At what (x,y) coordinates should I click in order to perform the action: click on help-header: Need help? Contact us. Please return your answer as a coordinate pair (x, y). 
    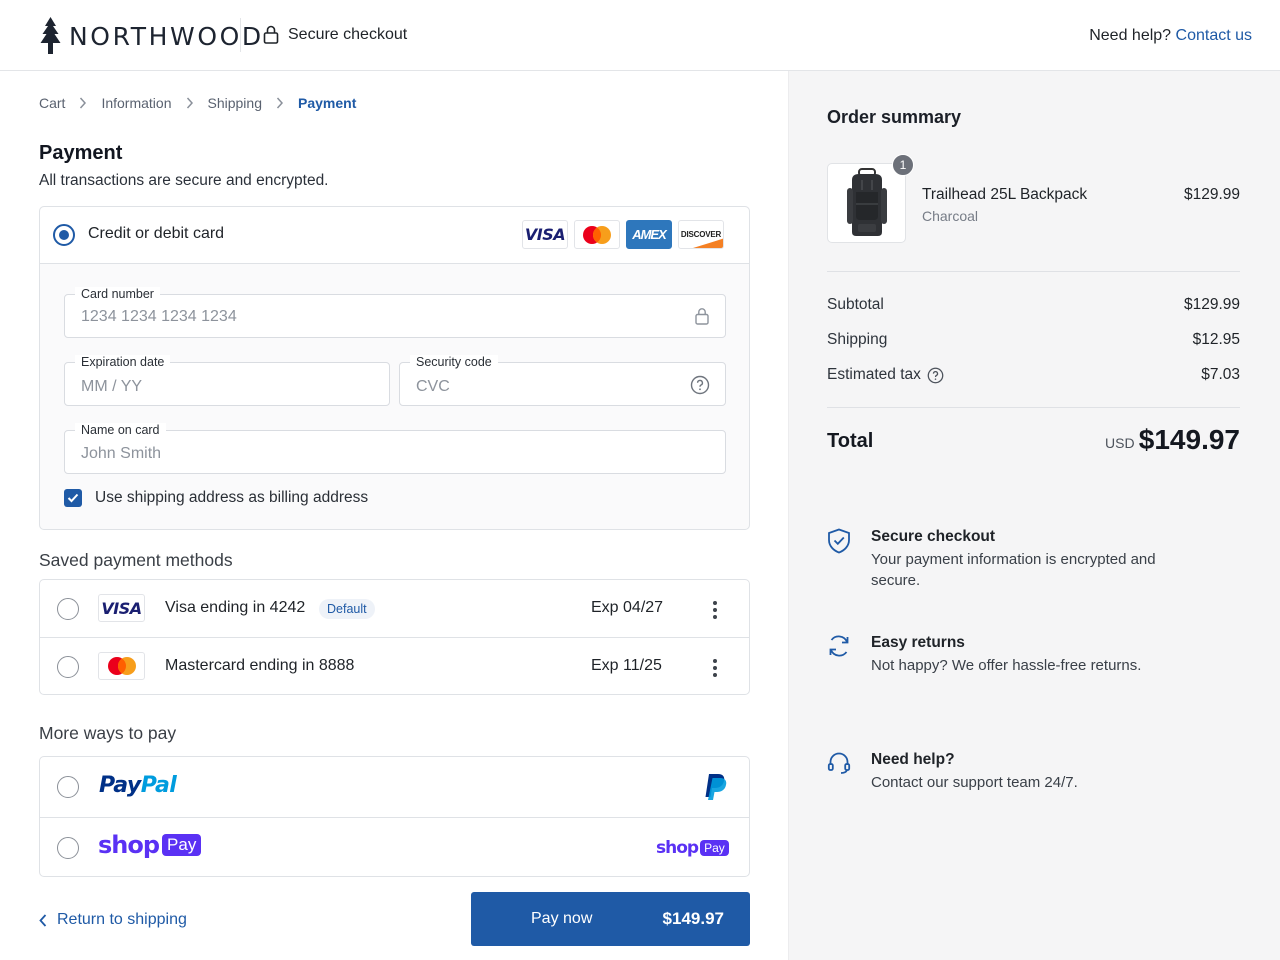
    Looking at the image, I should click on (1170, 36).